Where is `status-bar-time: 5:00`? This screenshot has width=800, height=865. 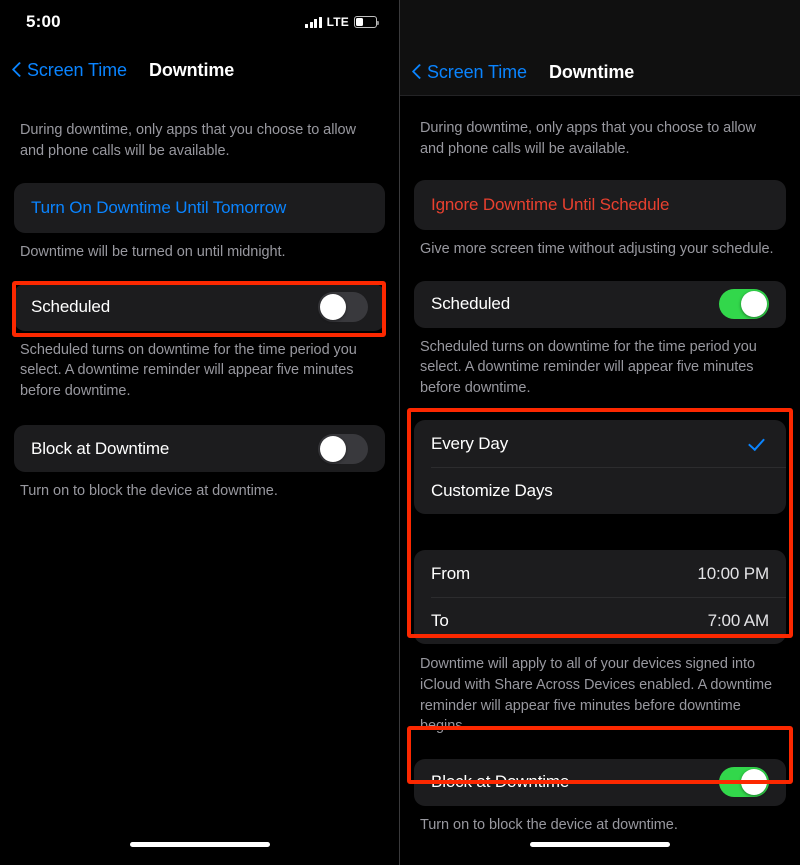 status-bar-time: 5:00 is located at coordinates (43, 21).